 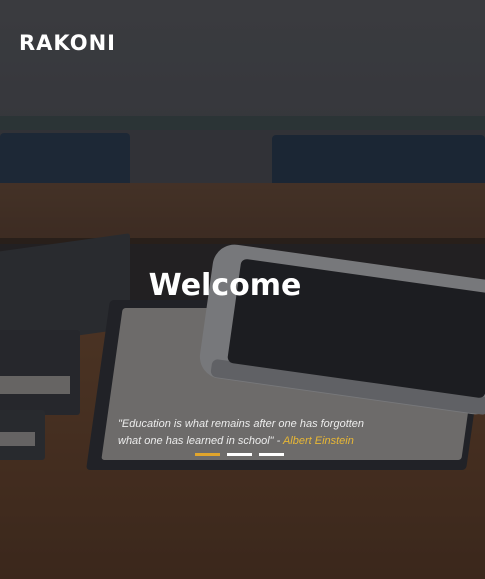 I want to click on quote-author: Albert Einstein, so click(x=318, y=441).